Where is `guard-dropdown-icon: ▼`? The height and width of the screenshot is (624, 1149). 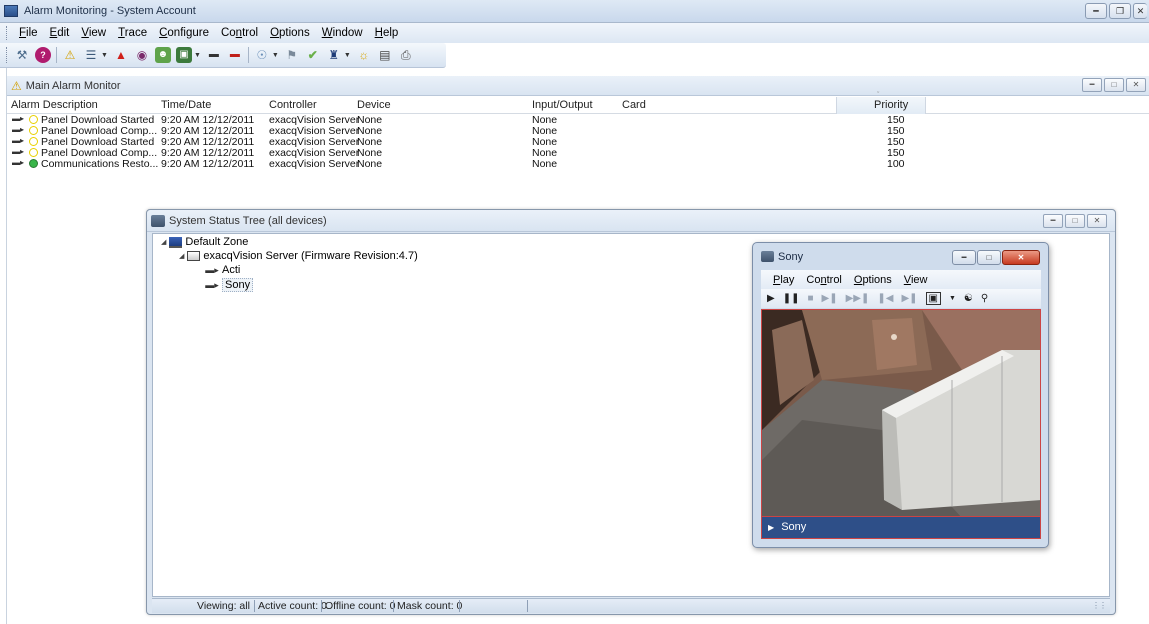
guard-dropdown-icon: ▼ is located at coordinates (347, 55).